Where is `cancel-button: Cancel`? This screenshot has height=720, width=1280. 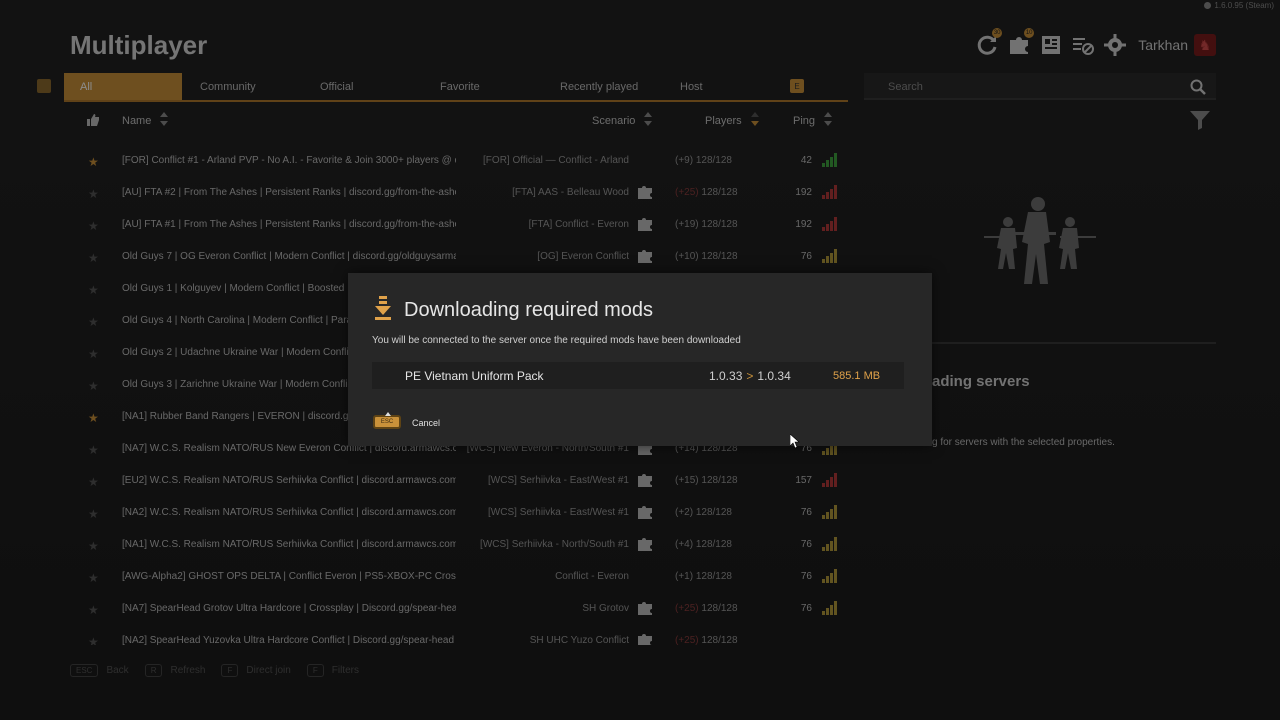 cancel-button: Cancel is located at coordinates (426, 423).